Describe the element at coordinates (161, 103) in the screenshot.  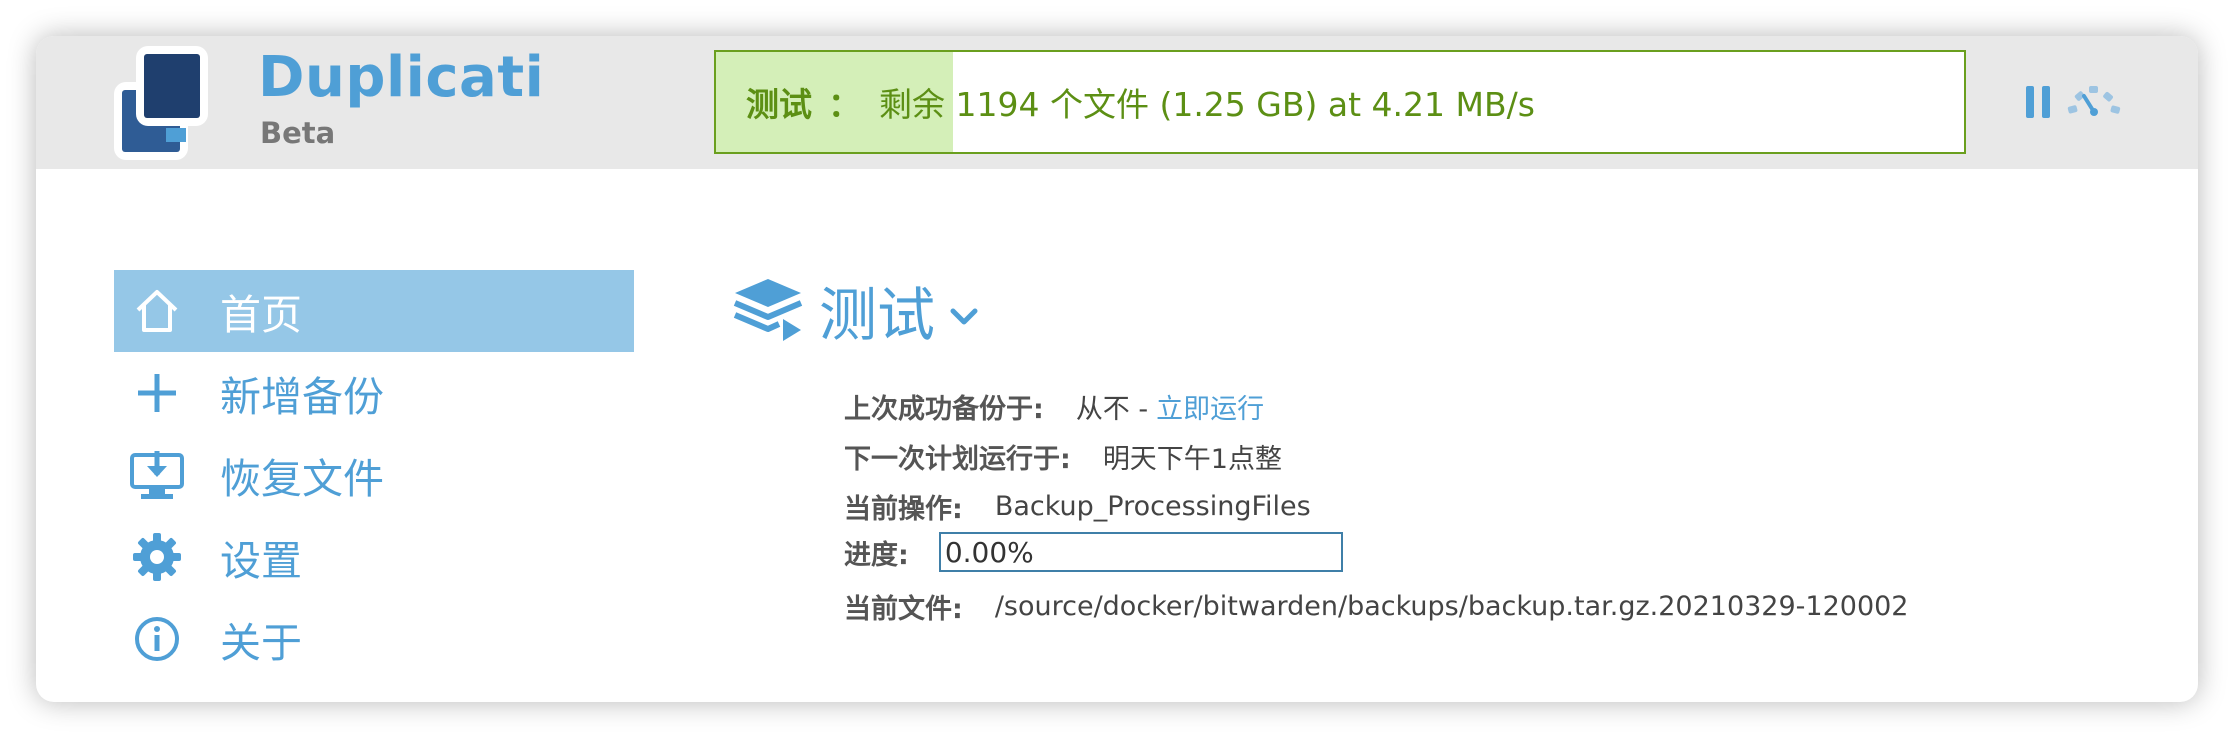
I see `duplicati-logo` at that location.